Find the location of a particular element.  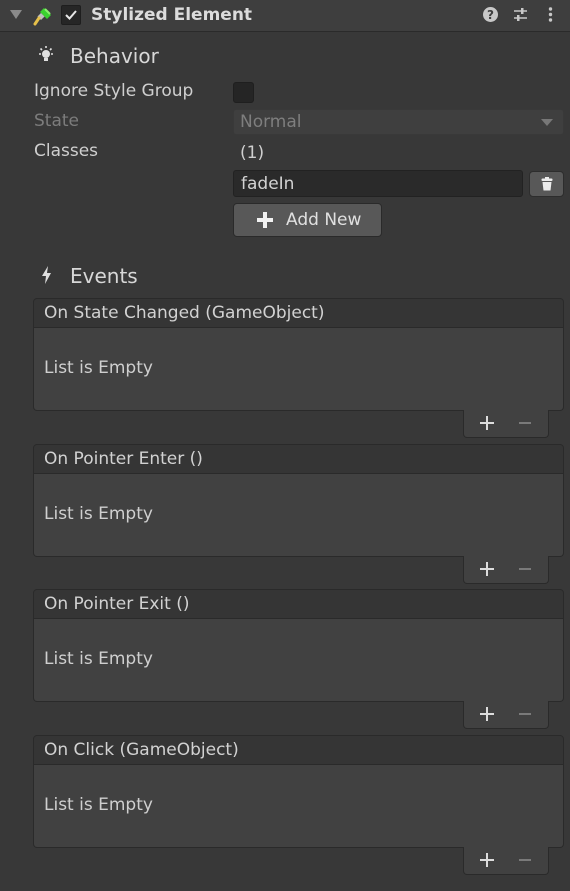

state-dropdown: Normal is located at coordinates (398, 122).